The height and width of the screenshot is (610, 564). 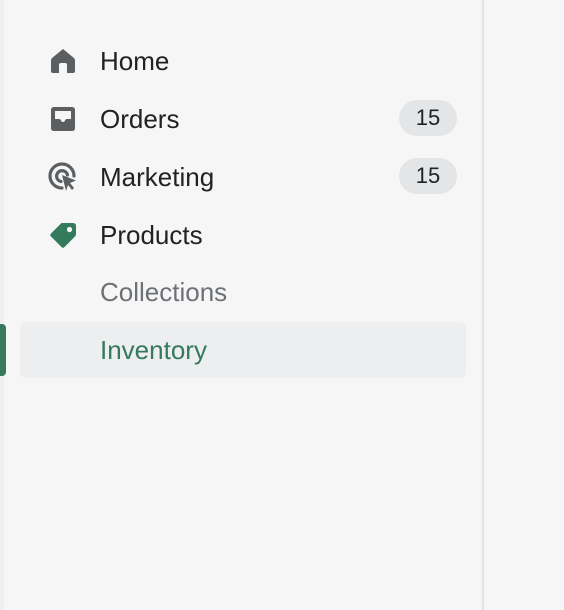 What do you see at coordinates (63, 119) in the screenshot?
I see `inbox-icon` at bounding box center [63, 119].